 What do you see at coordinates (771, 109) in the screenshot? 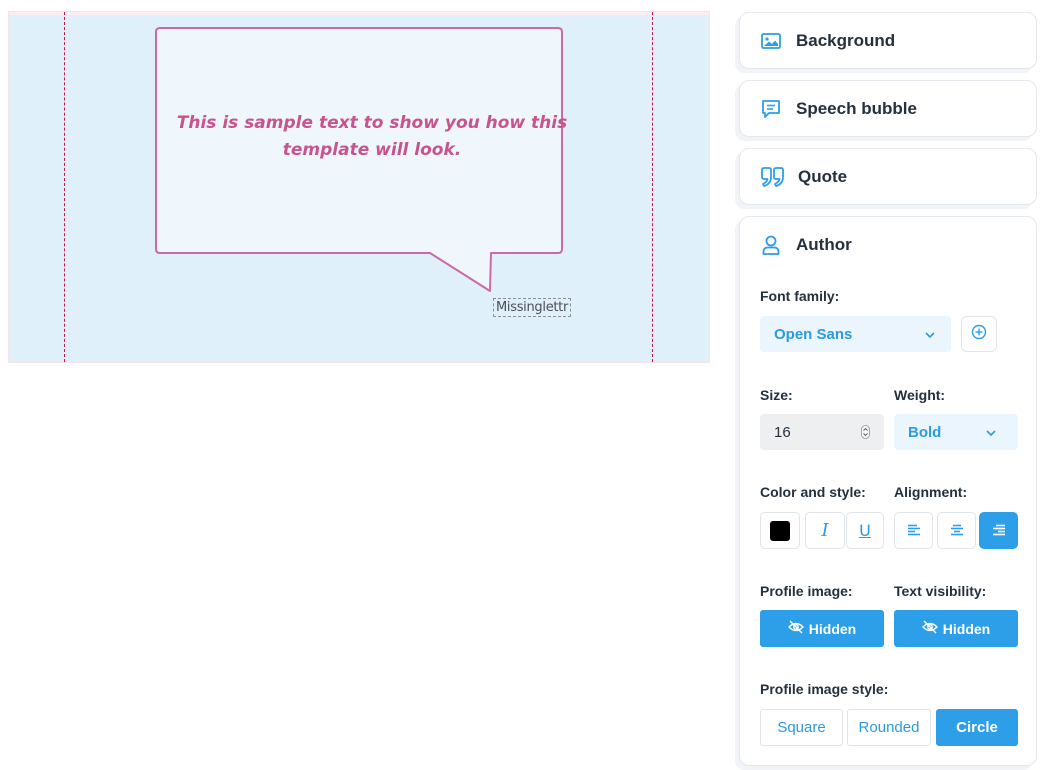
I see `speech-bubble-icon` at bounding box center [771, 109].